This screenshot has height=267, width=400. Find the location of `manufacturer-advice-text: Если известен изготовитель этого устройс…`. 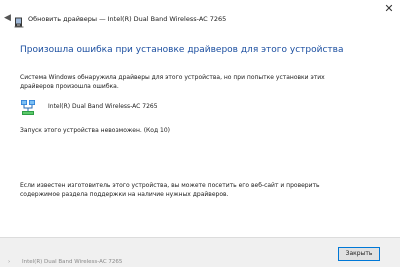

manufacturer-advice-text: Если известен изготовитель этого устройс… is located at coordinates (170, 190).